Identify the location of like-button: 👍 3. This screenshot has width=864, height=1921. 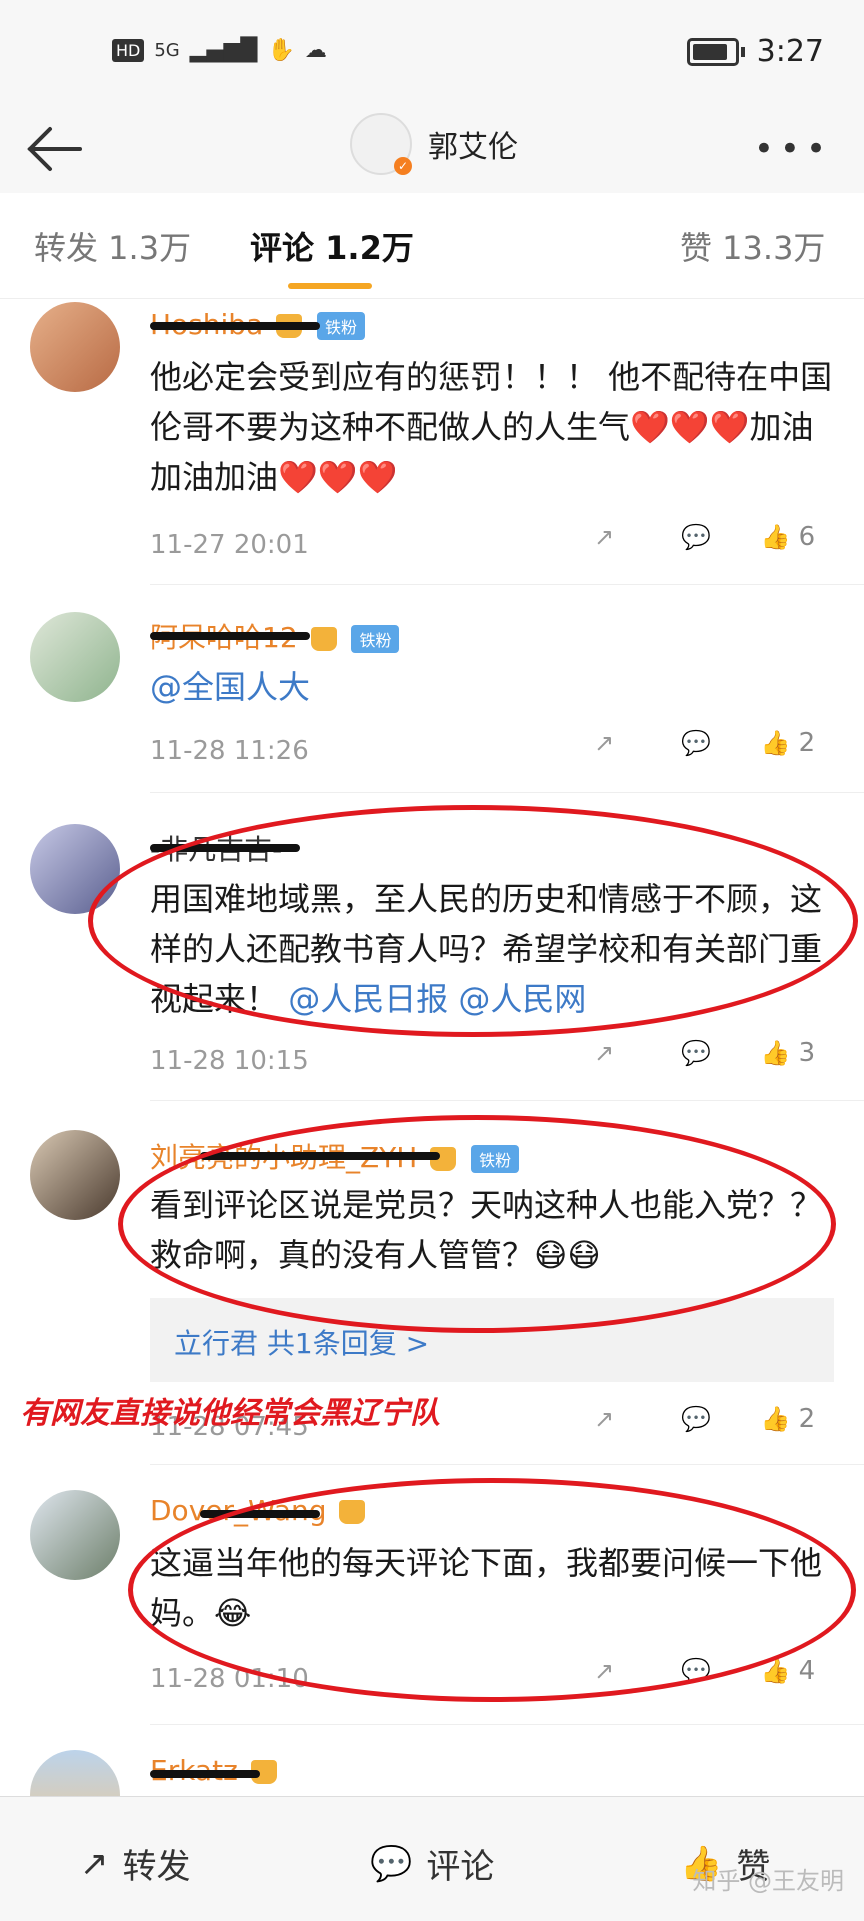
(788, 1053).